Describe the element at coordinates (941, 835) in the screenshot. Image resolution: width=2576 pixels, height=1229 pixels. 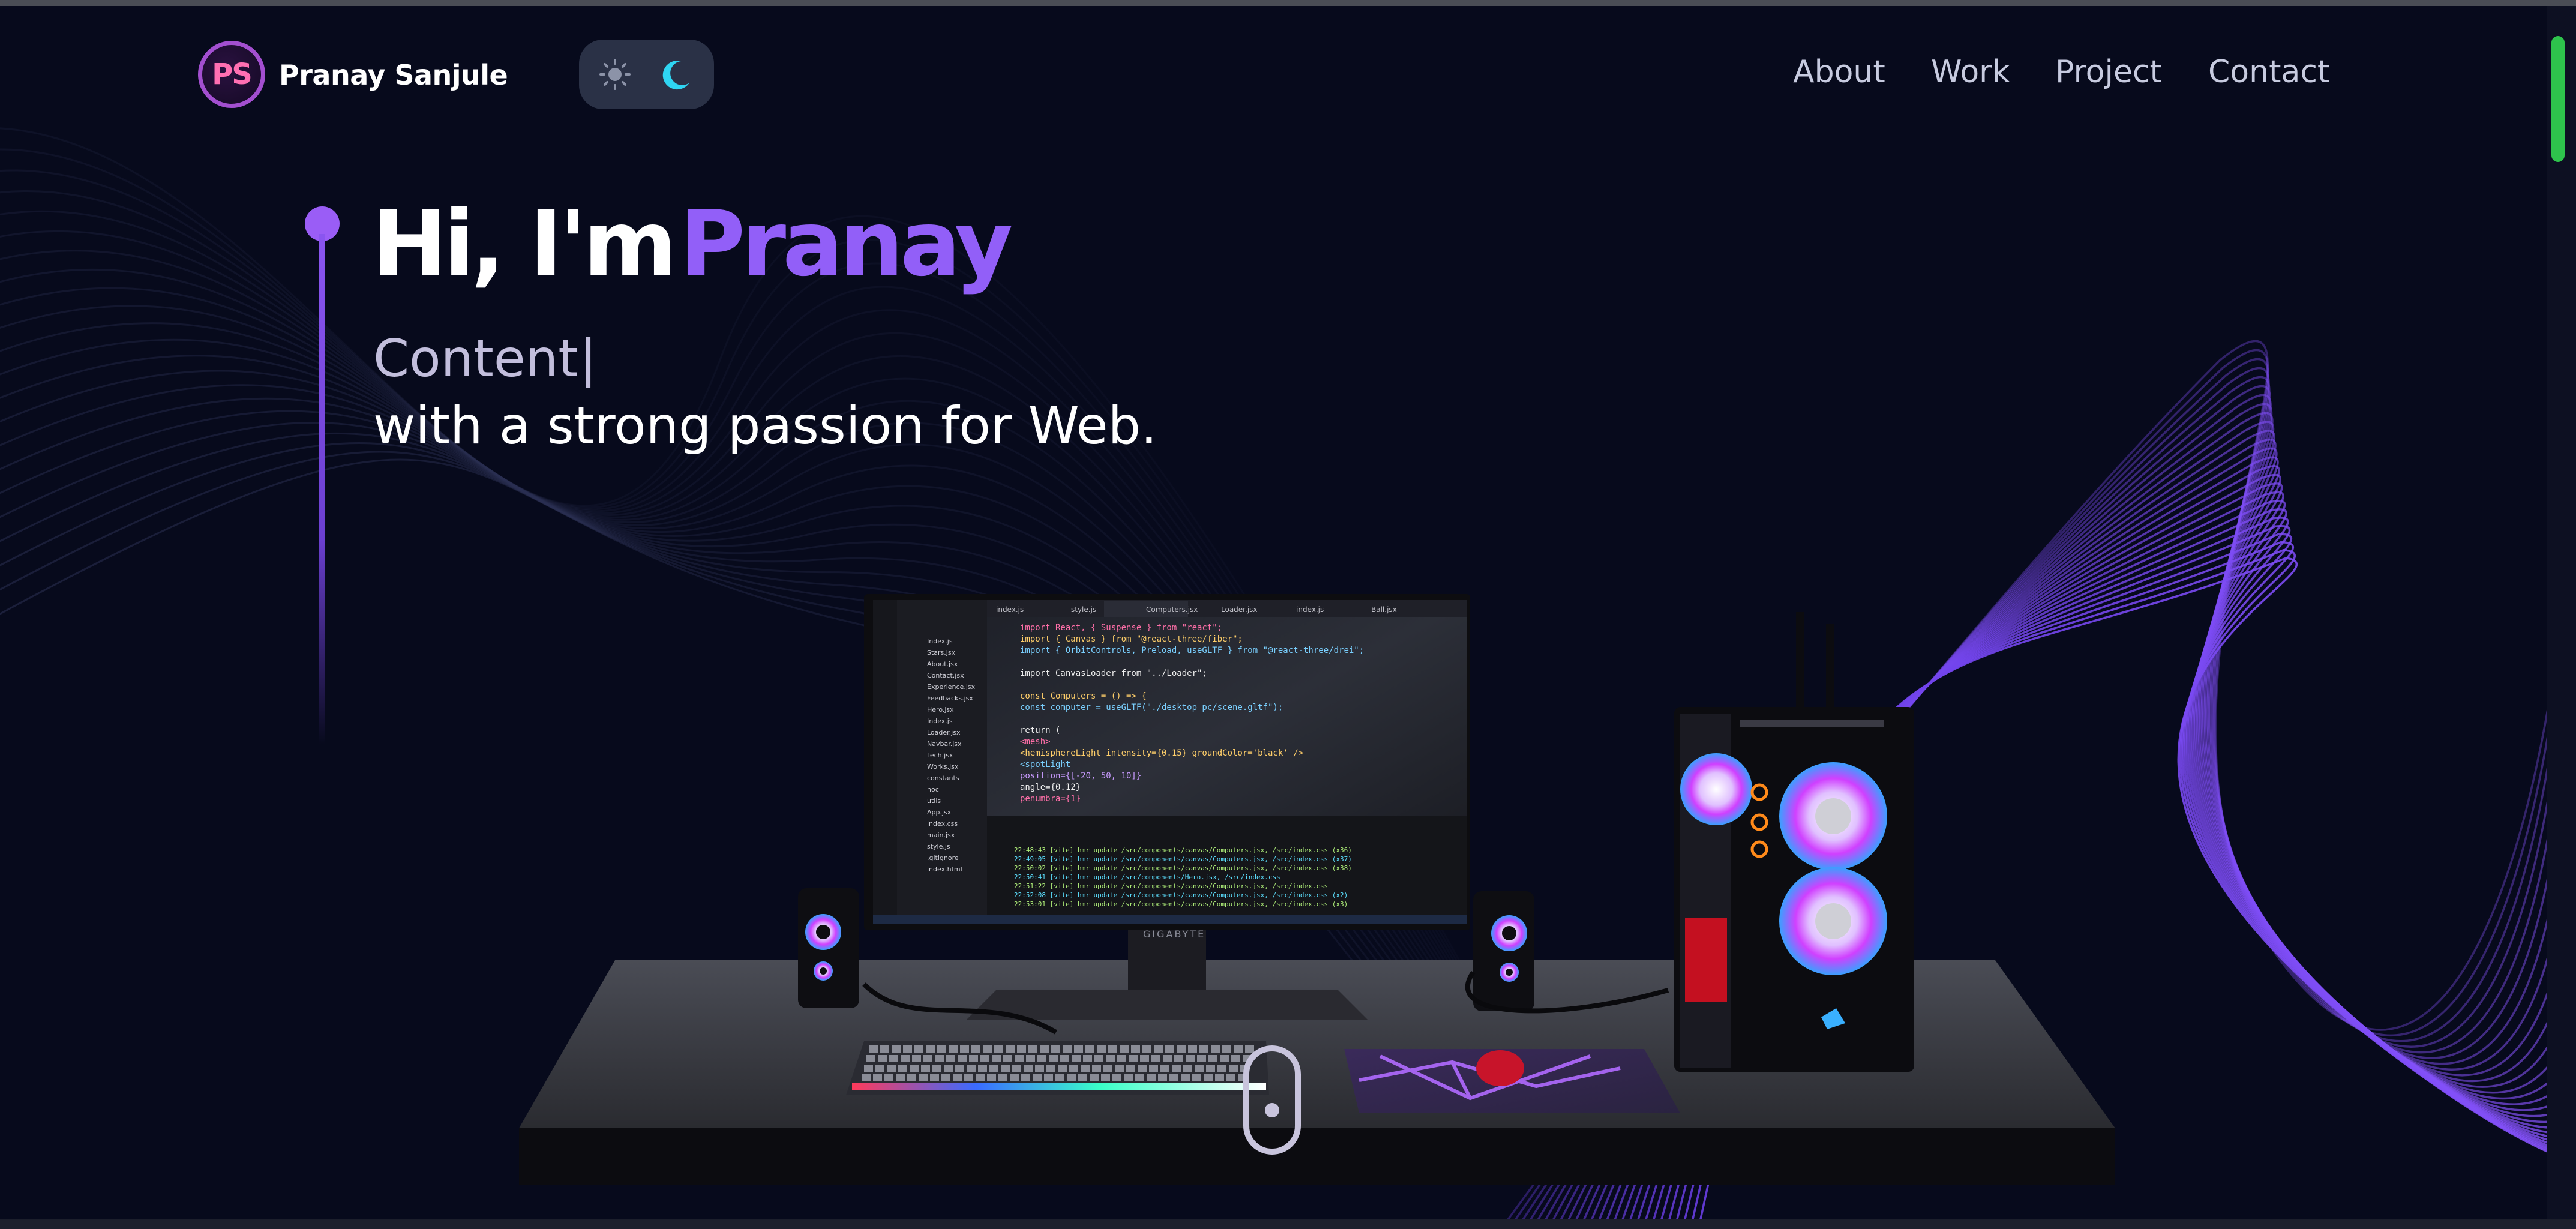
I see `file-tree-item: main.jsx` at that location.